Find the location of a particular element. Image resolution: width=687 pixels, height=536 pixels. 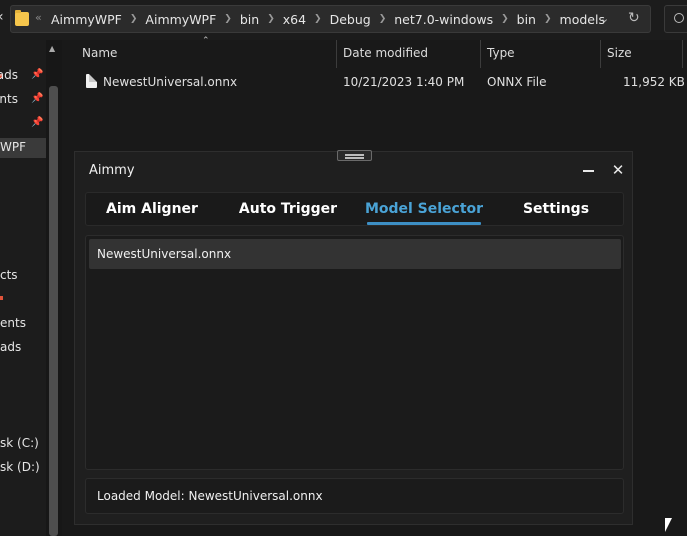

nav-item: ents 📌 is located at coordinates (23, 100).